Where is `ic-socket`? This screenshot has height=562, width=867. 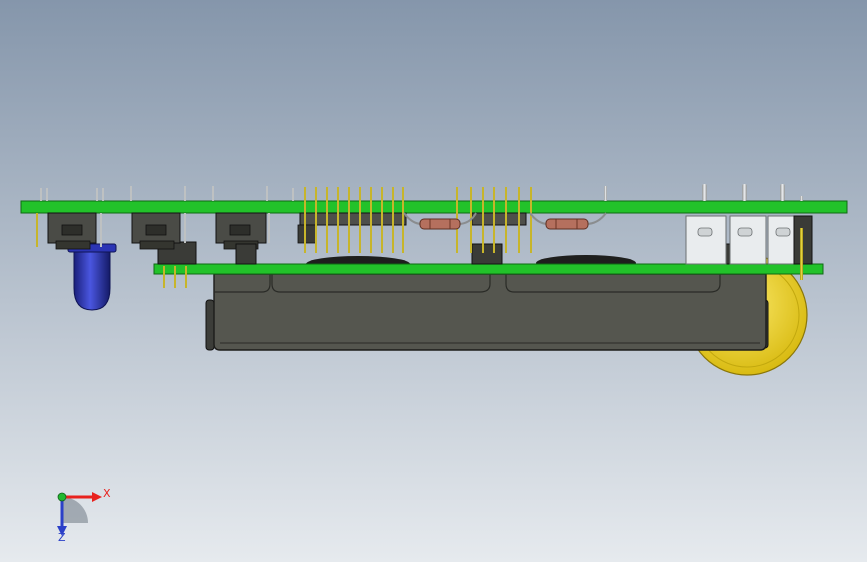
ic-socket is located at coordinates (499, 219).